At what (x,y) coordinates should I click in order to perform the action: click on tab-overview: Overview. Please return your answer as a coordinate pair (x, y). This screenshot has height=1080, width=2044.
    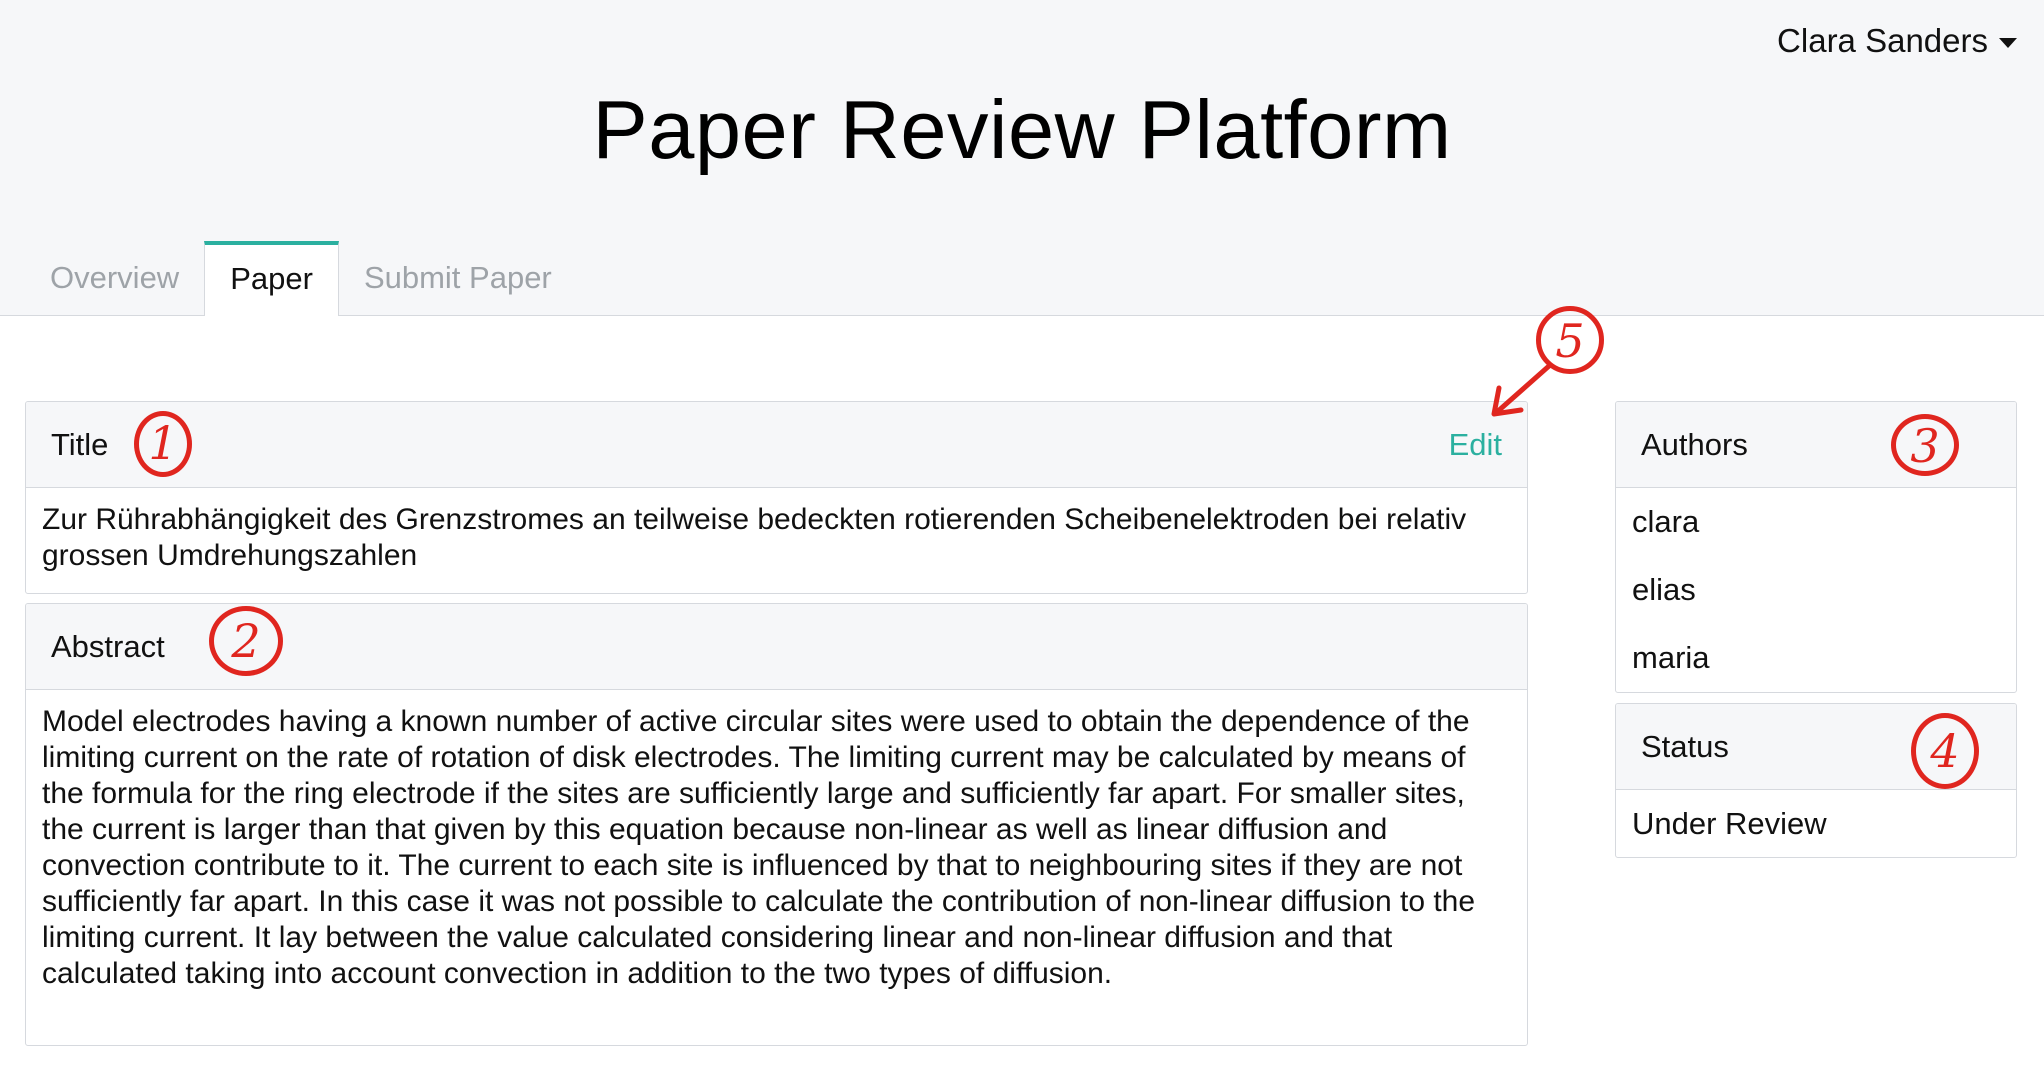
    Looking at the image, I should click on (114, 278).